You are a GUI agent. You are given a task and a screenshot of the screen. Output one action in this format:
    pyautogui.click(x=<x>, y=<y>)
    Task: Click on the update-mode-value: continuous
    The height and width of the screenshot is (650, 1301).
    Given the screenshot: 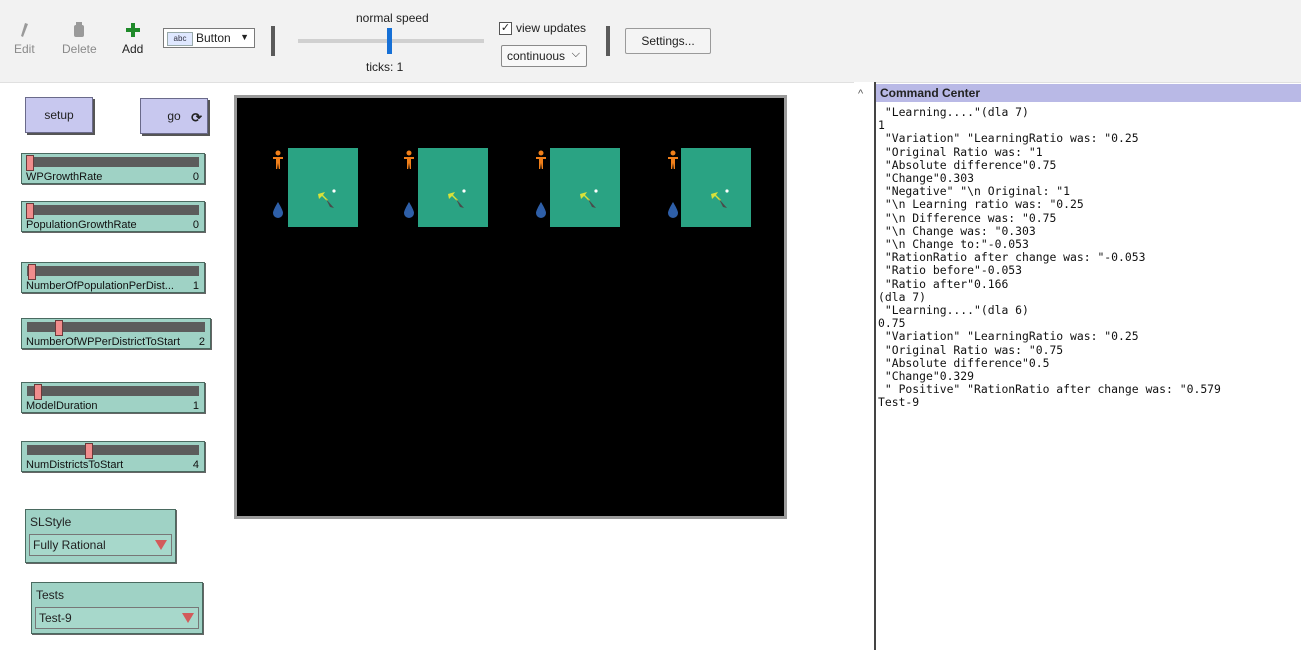 What is the action you would take?
    pyautogui.click(x=536, y=56)
    